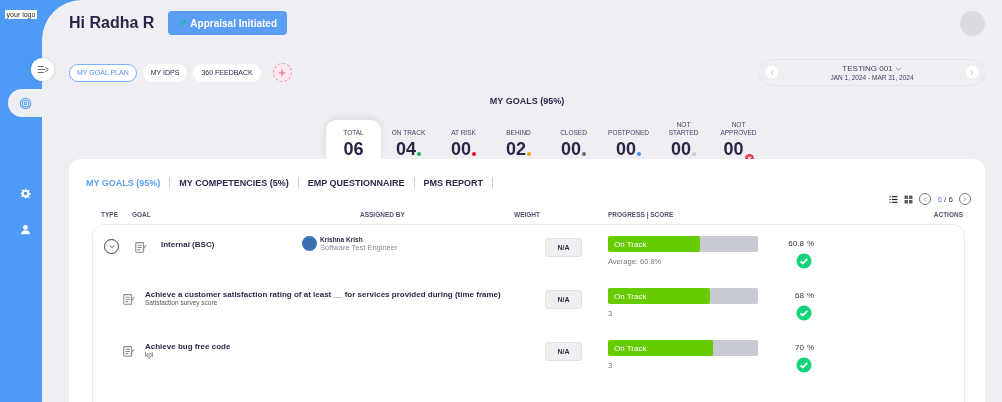  I want to click on plus-icon, so click(282, 72).